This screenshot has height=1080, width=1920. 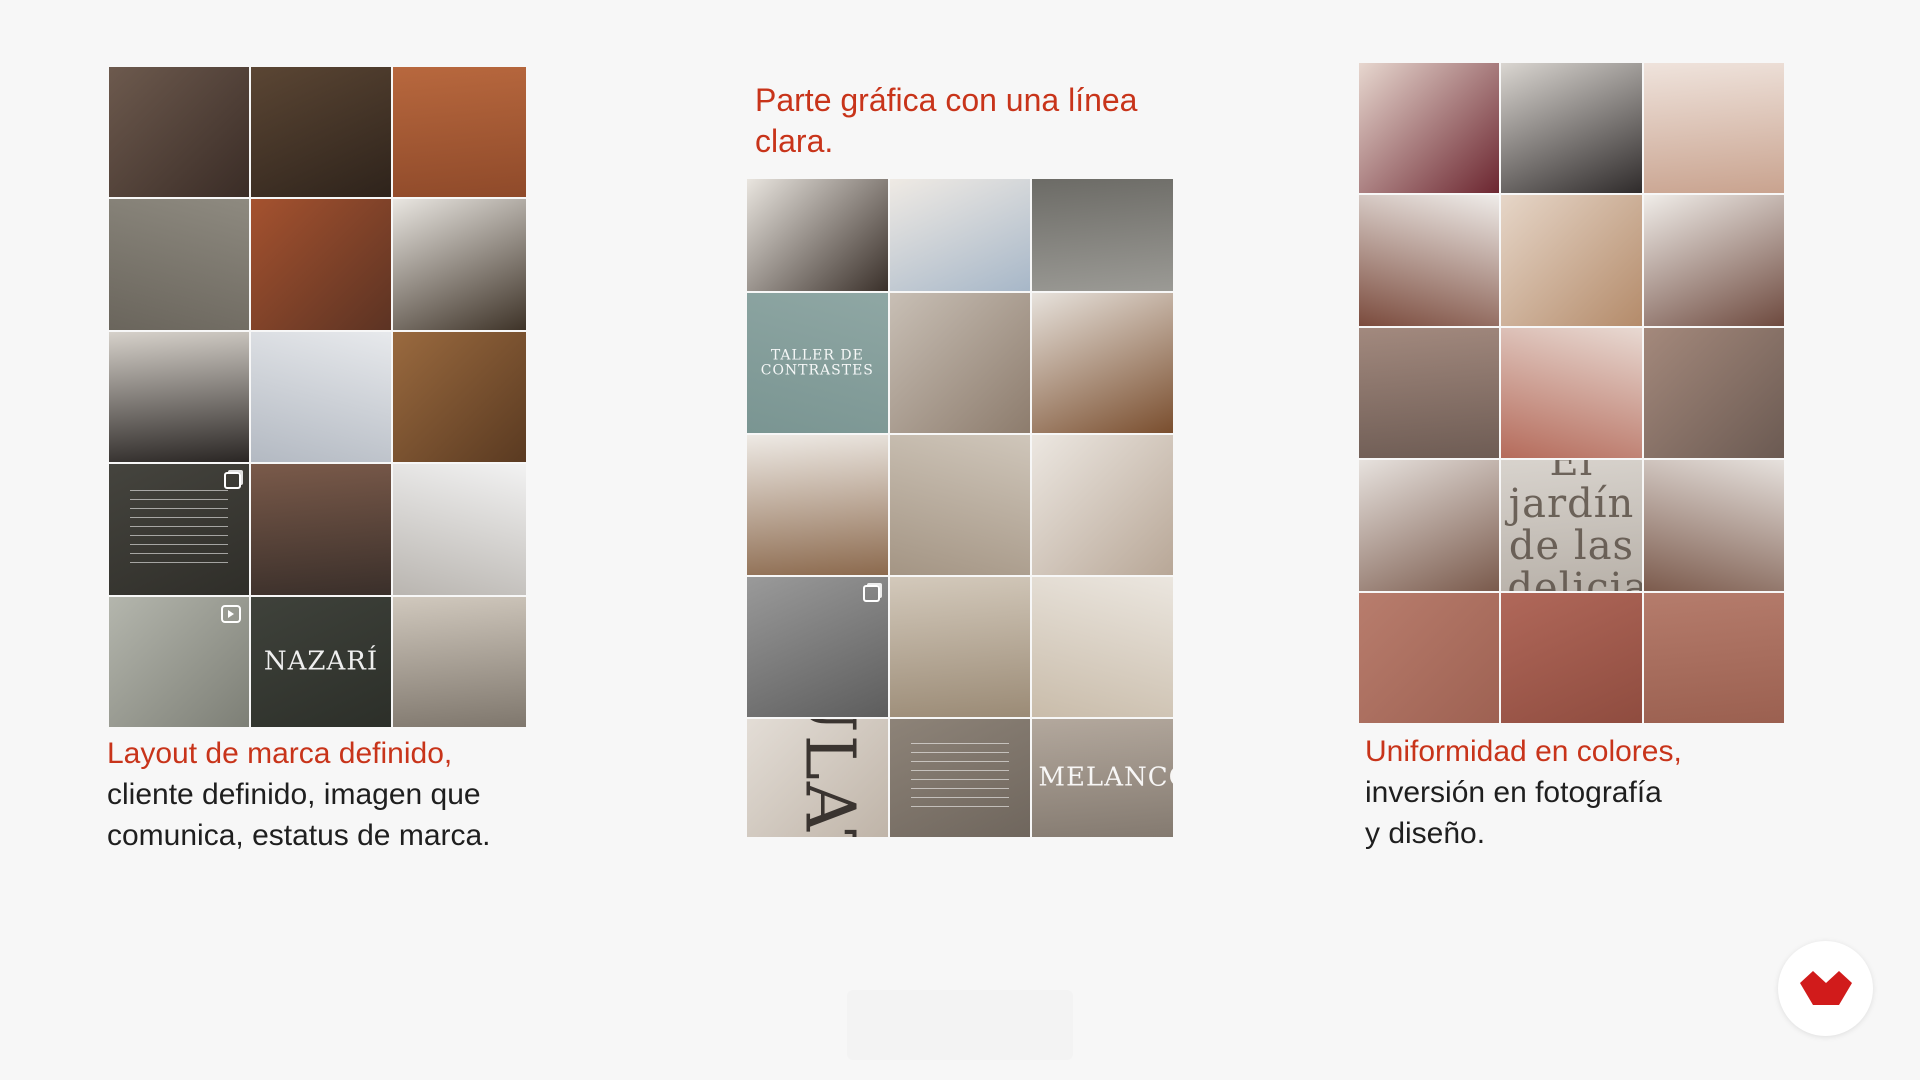 I want to click on unir-logo, so click(x=1825, y=988).